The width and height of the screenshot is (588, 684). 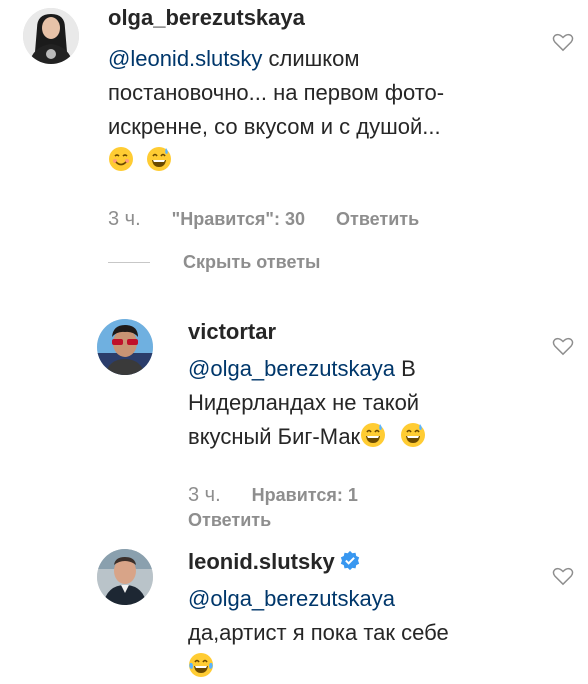 I want to click on comment-text-line: вкусный Биг-Мак, so click(x=274, y=436).